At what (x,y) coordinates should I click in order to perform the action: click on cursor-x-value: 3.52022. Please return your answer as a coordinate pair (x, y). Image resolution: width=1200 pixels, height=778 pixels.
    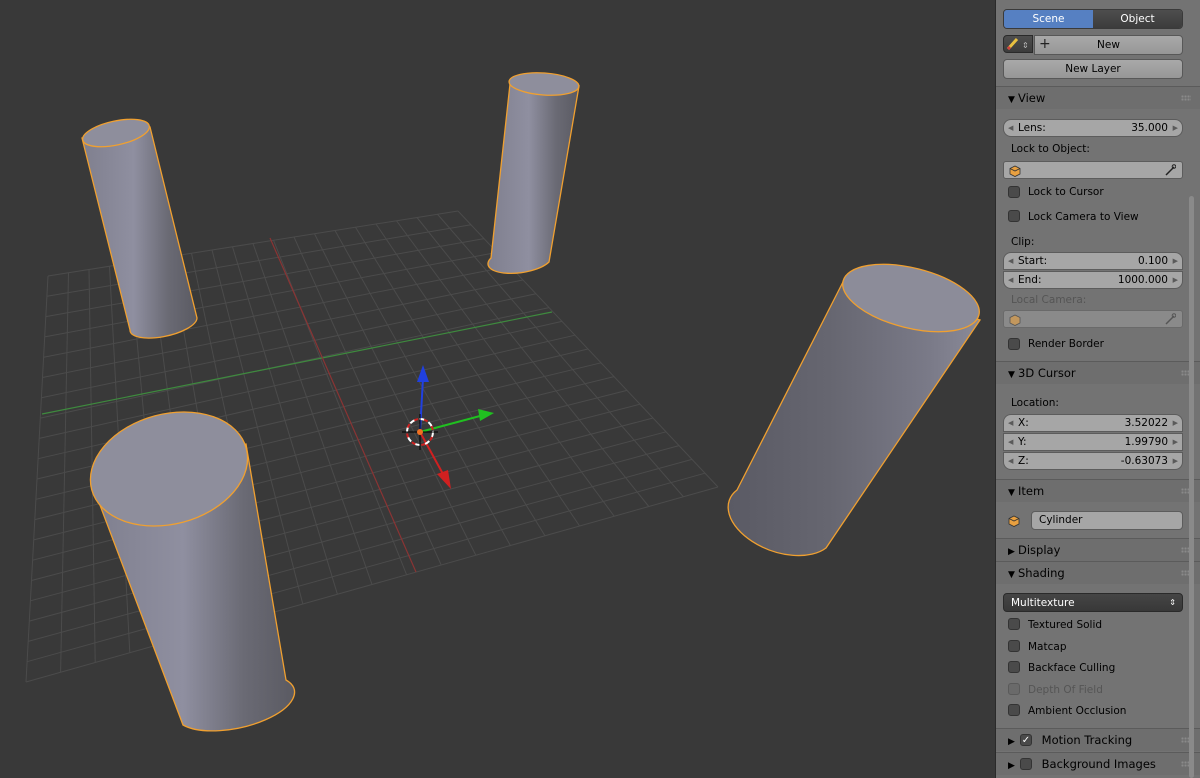
    Looking at the image, I should click on (1146, 423).